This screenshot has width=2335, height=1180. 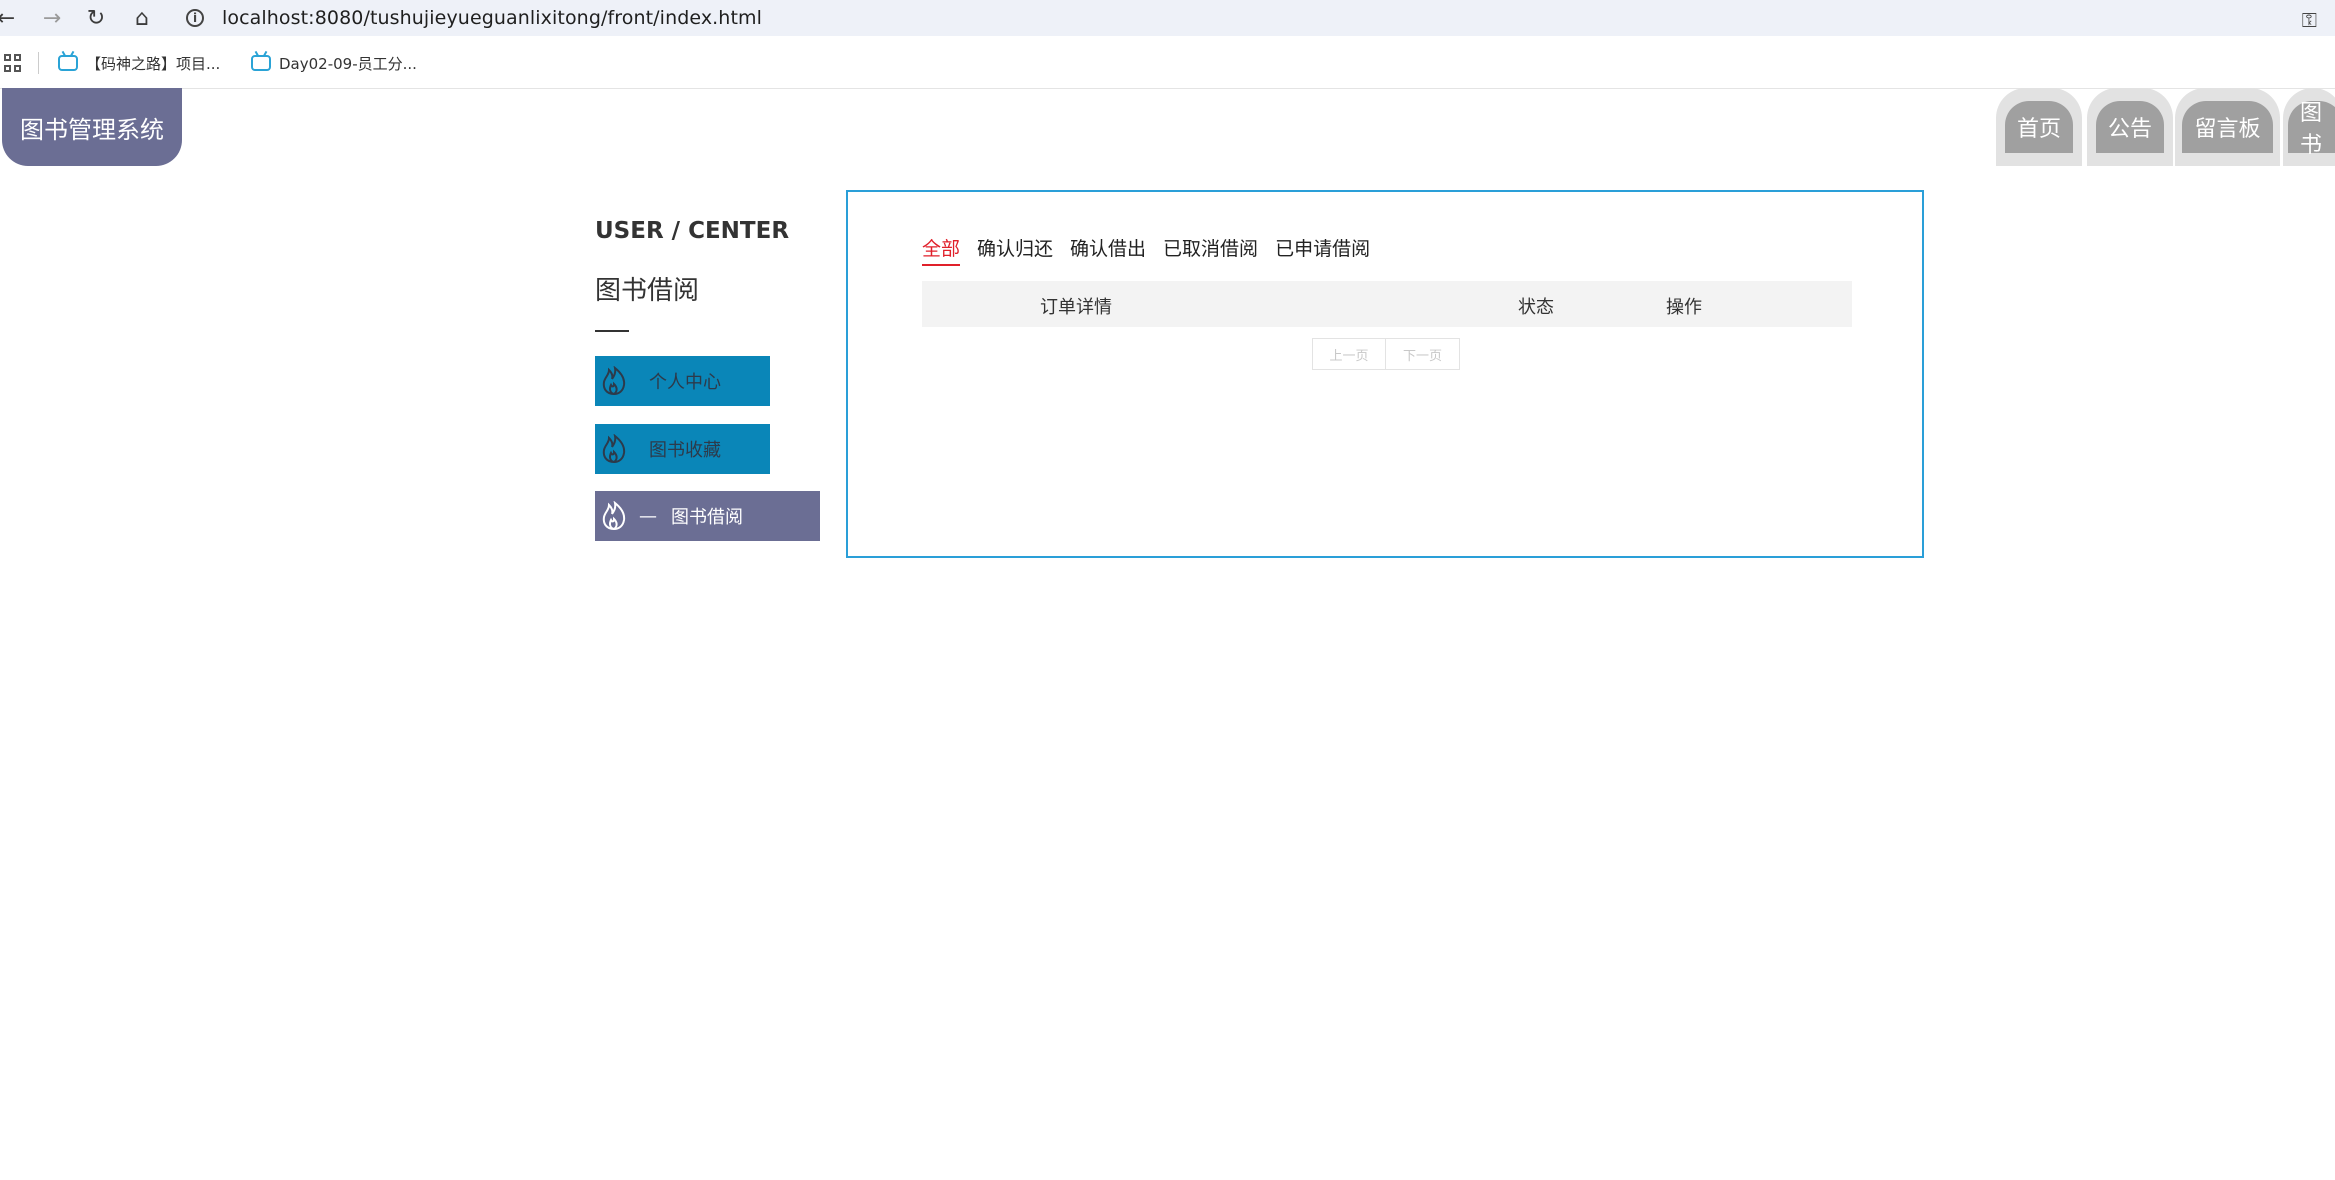 I want to click on nav-notice-label: 公告, so click(x=2129, y=127).